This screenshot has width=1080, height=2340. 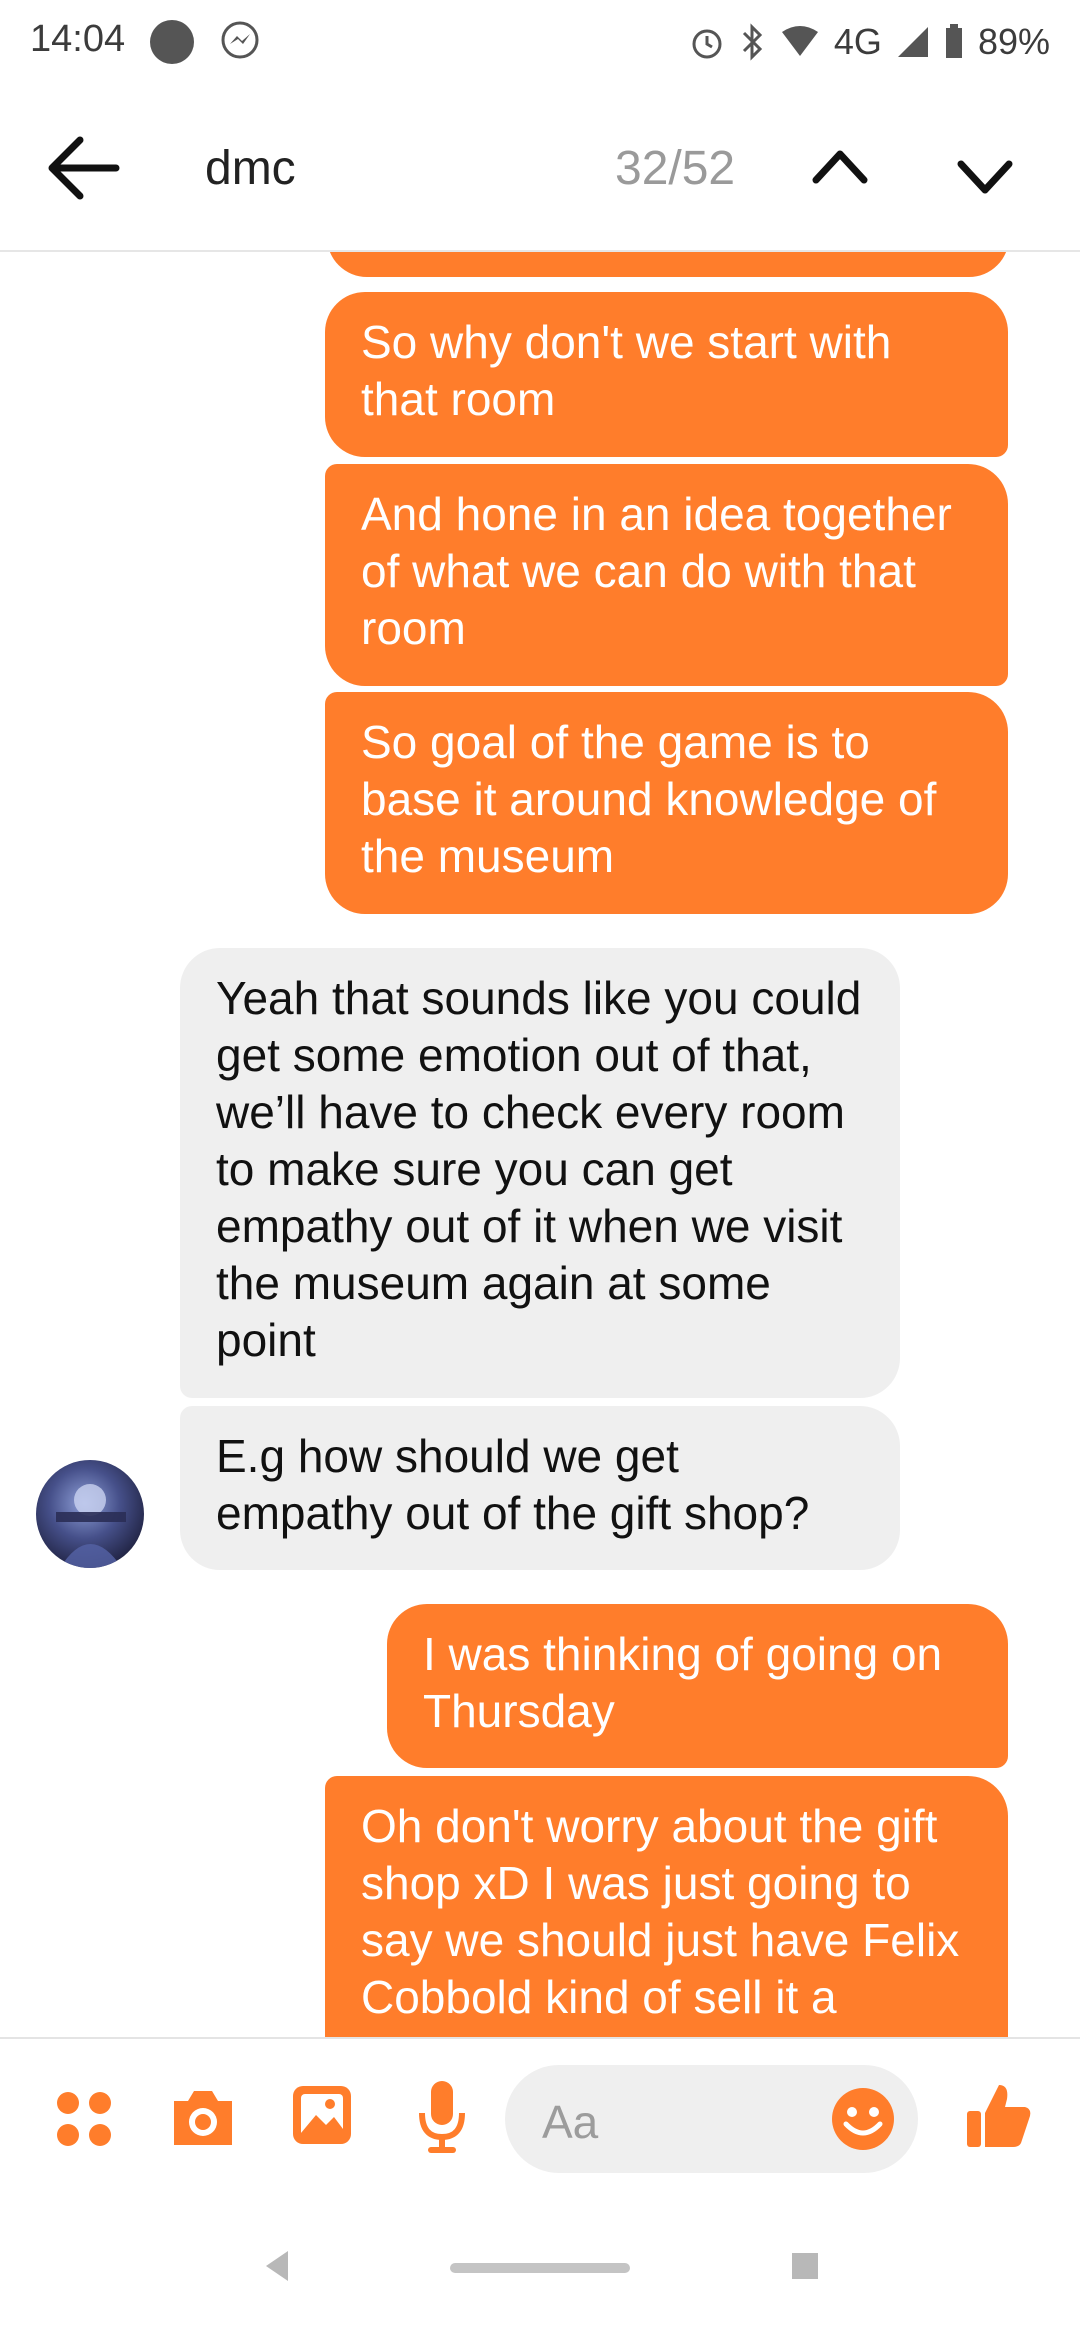 What do you see at coordinates (203, 2118) in the screenshot?
I see `camera-icon` at bounding box center [203, 2118].